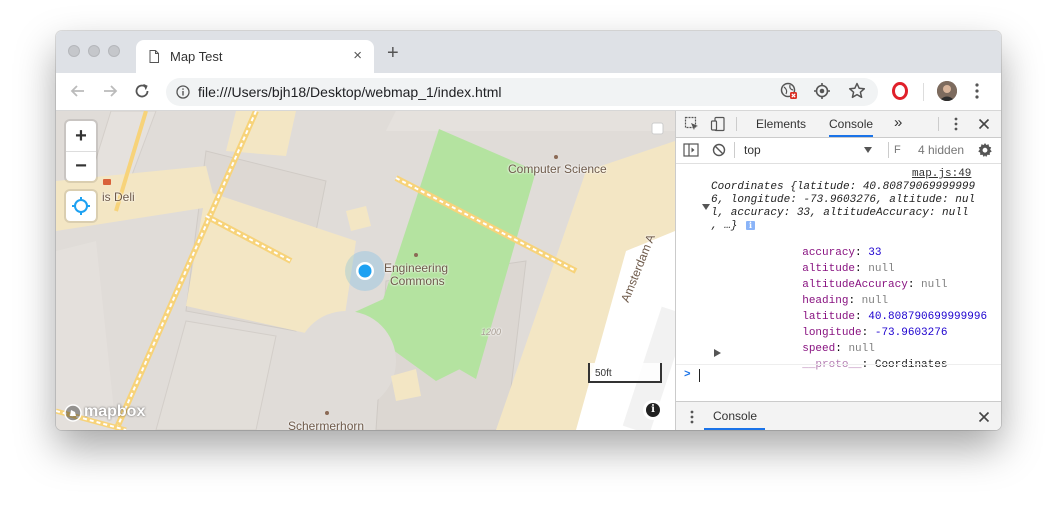 The height and width of the screenshot is (510, 1057). I want to click on context-value: top, so click(752, 150).